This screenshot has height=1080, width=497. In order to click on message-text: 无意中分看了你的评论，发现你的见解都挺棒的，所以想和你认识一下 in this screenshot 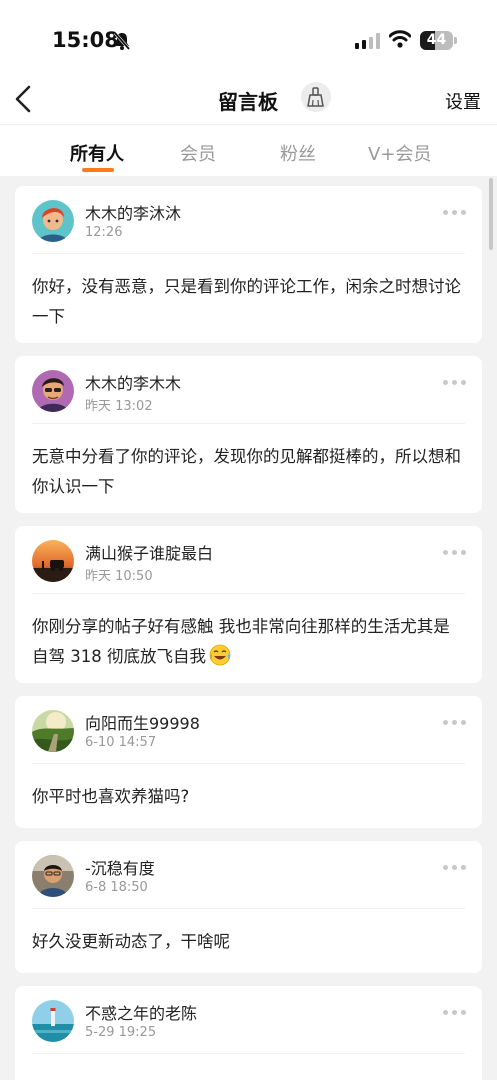, I will do `click(246, 471)`.